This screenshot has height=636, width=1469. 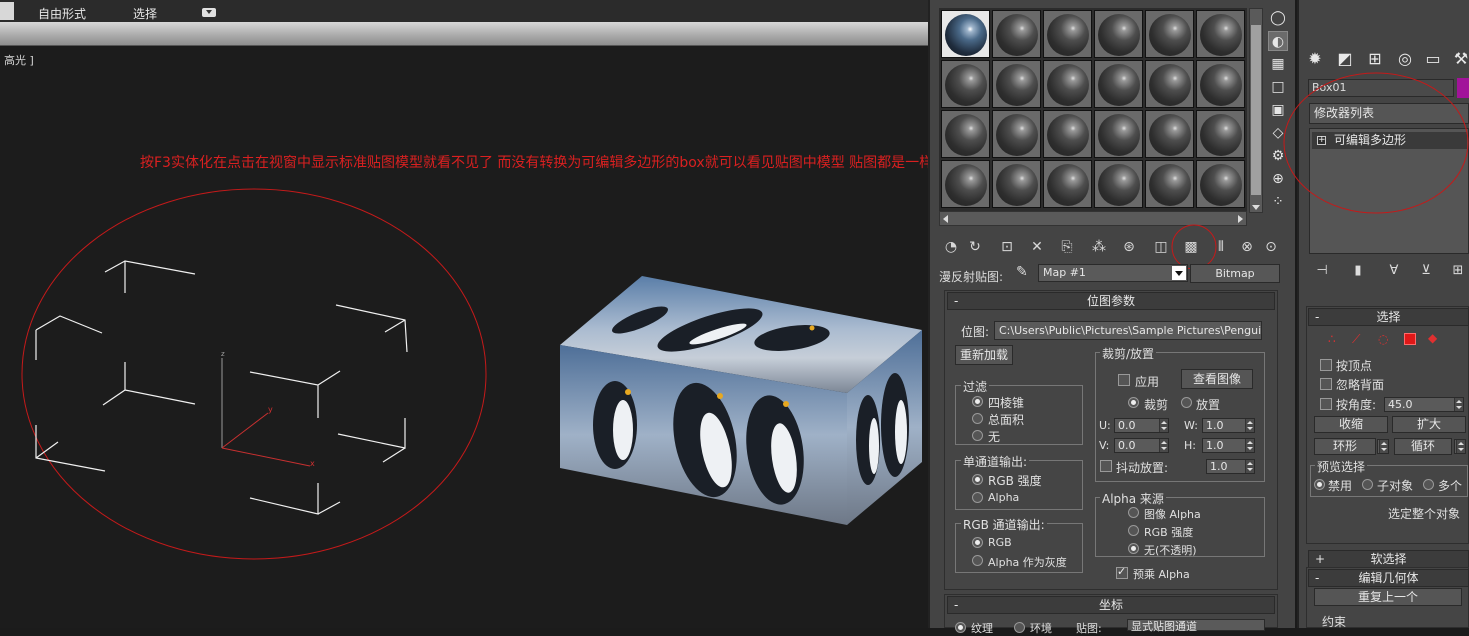 What do you see at coordinates (1423, 446) in the screenshot?
I see `loop-button: 循环` at bounding box center [1423, 446].